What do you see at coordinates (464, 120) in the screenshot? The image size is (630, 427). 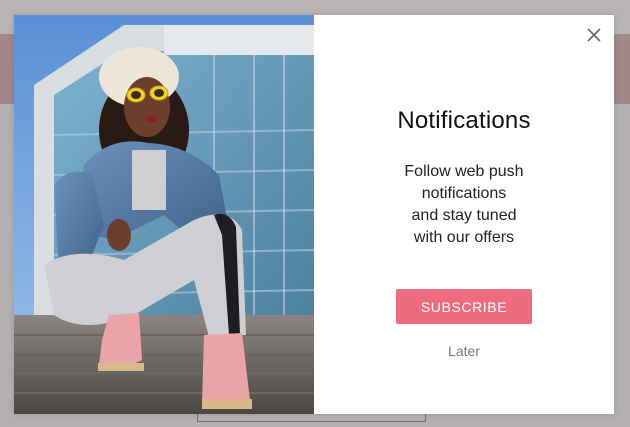 I see `popup-title: Notifications` at bounding box center [464, 120].